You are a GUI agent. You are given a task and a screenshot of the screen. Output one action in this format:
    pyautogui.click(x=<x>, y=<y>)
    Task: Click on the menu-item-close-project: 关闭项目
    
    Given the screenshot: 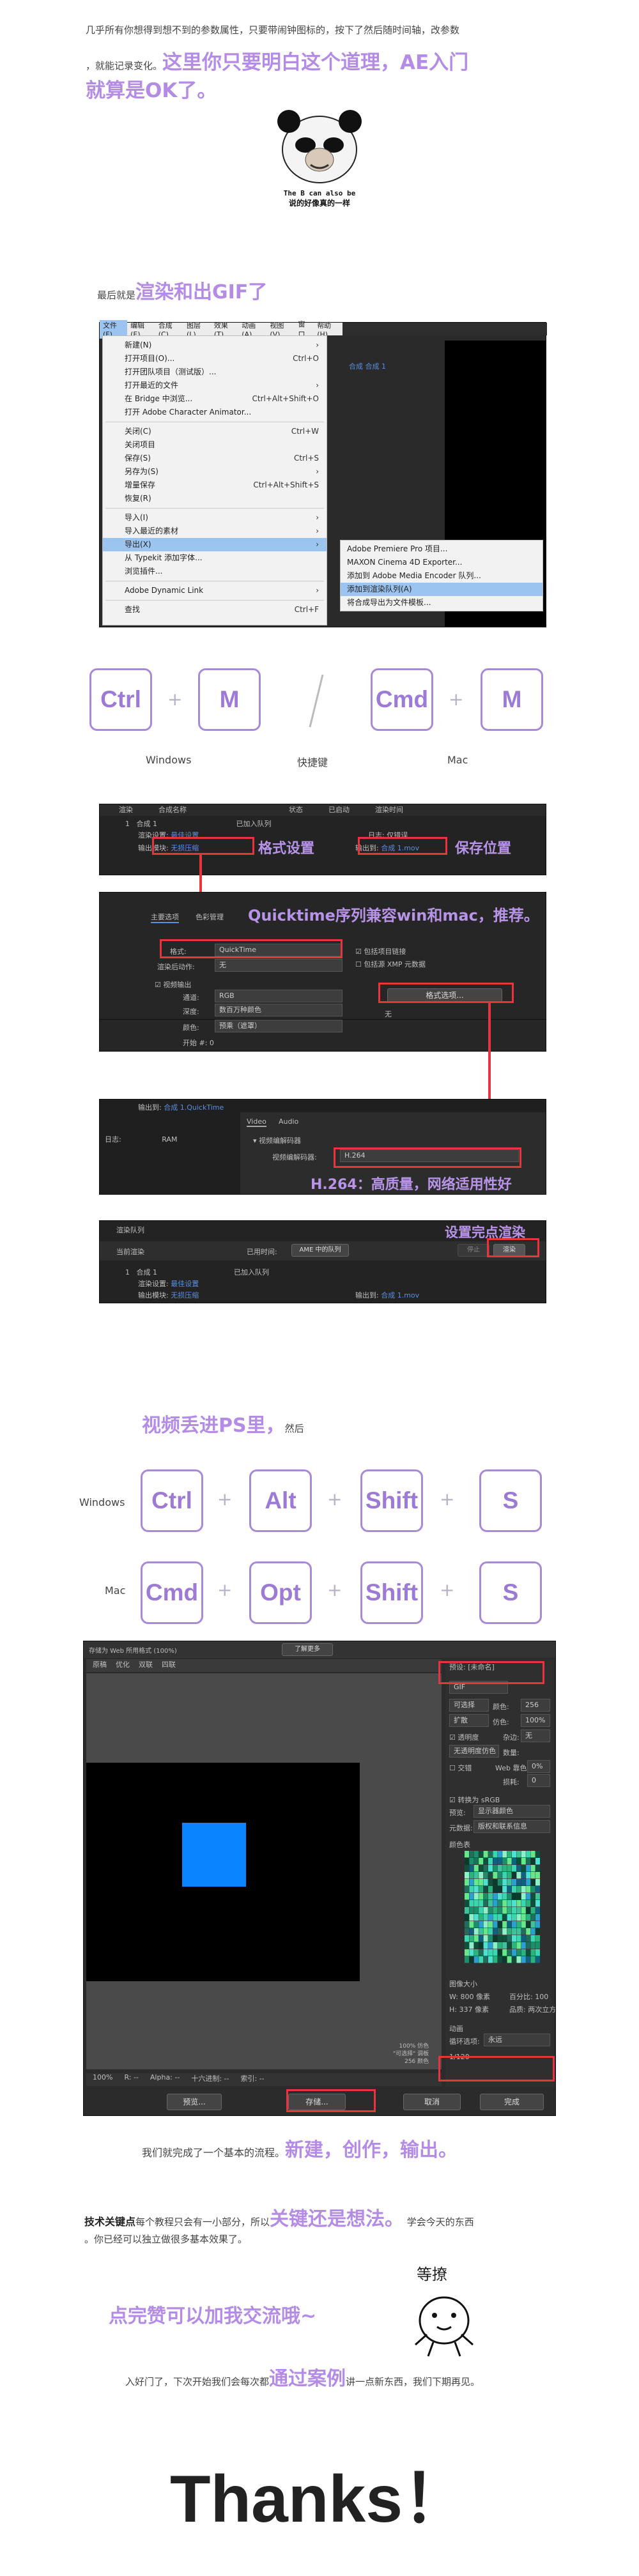 What is the action you would take?
    pyautogui.click(x=215, y=445)
    